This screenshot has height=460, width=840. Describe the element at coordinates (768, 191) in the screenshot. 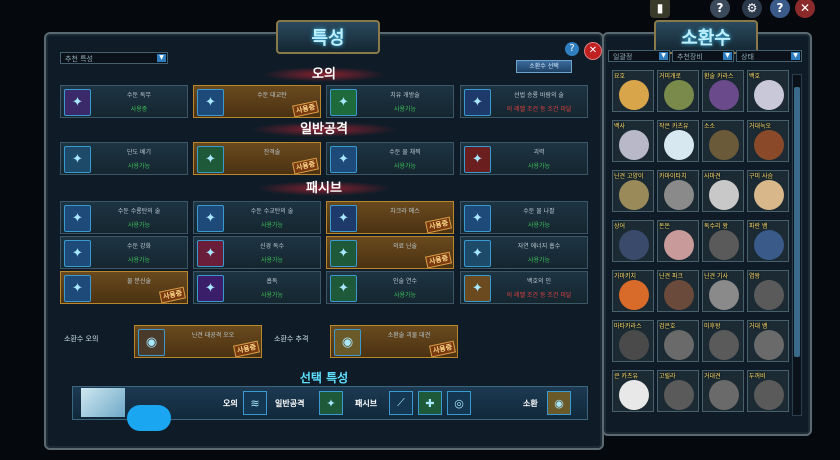

I see `summon-card: 구미 사슴` at that location.